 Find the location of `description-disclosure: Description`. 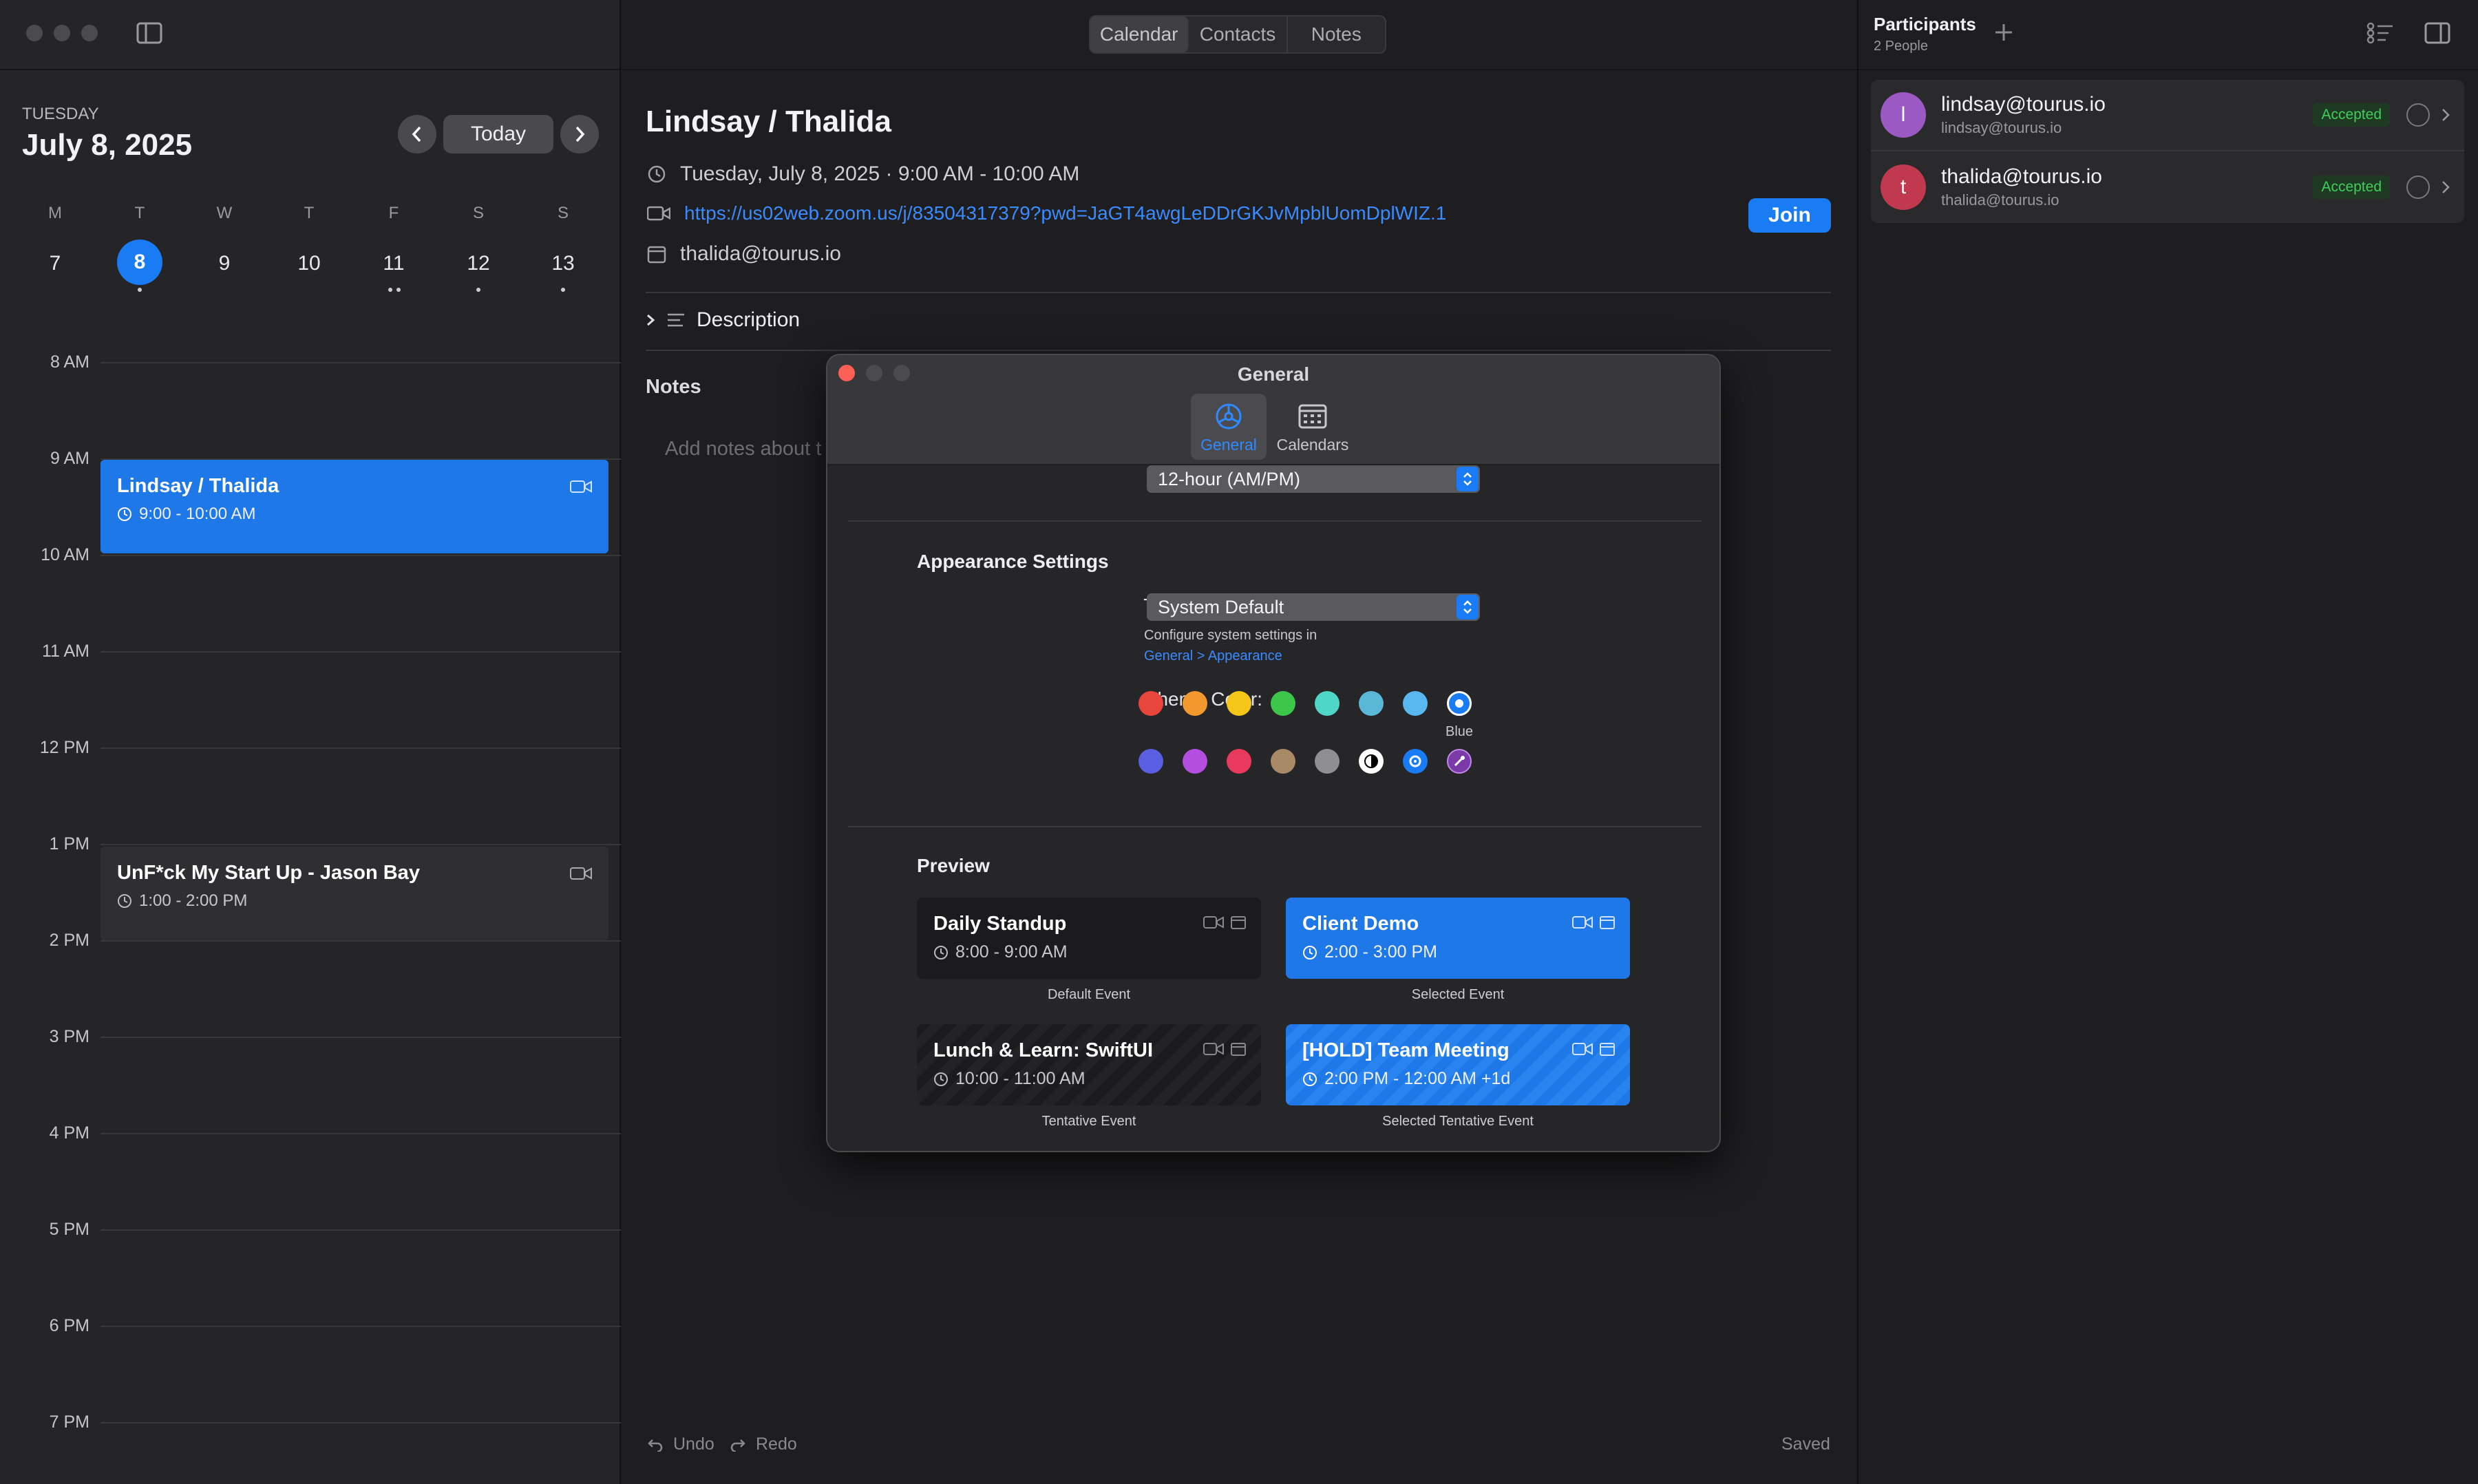

description-disclosure: Description is located at coordinates (723, 320).